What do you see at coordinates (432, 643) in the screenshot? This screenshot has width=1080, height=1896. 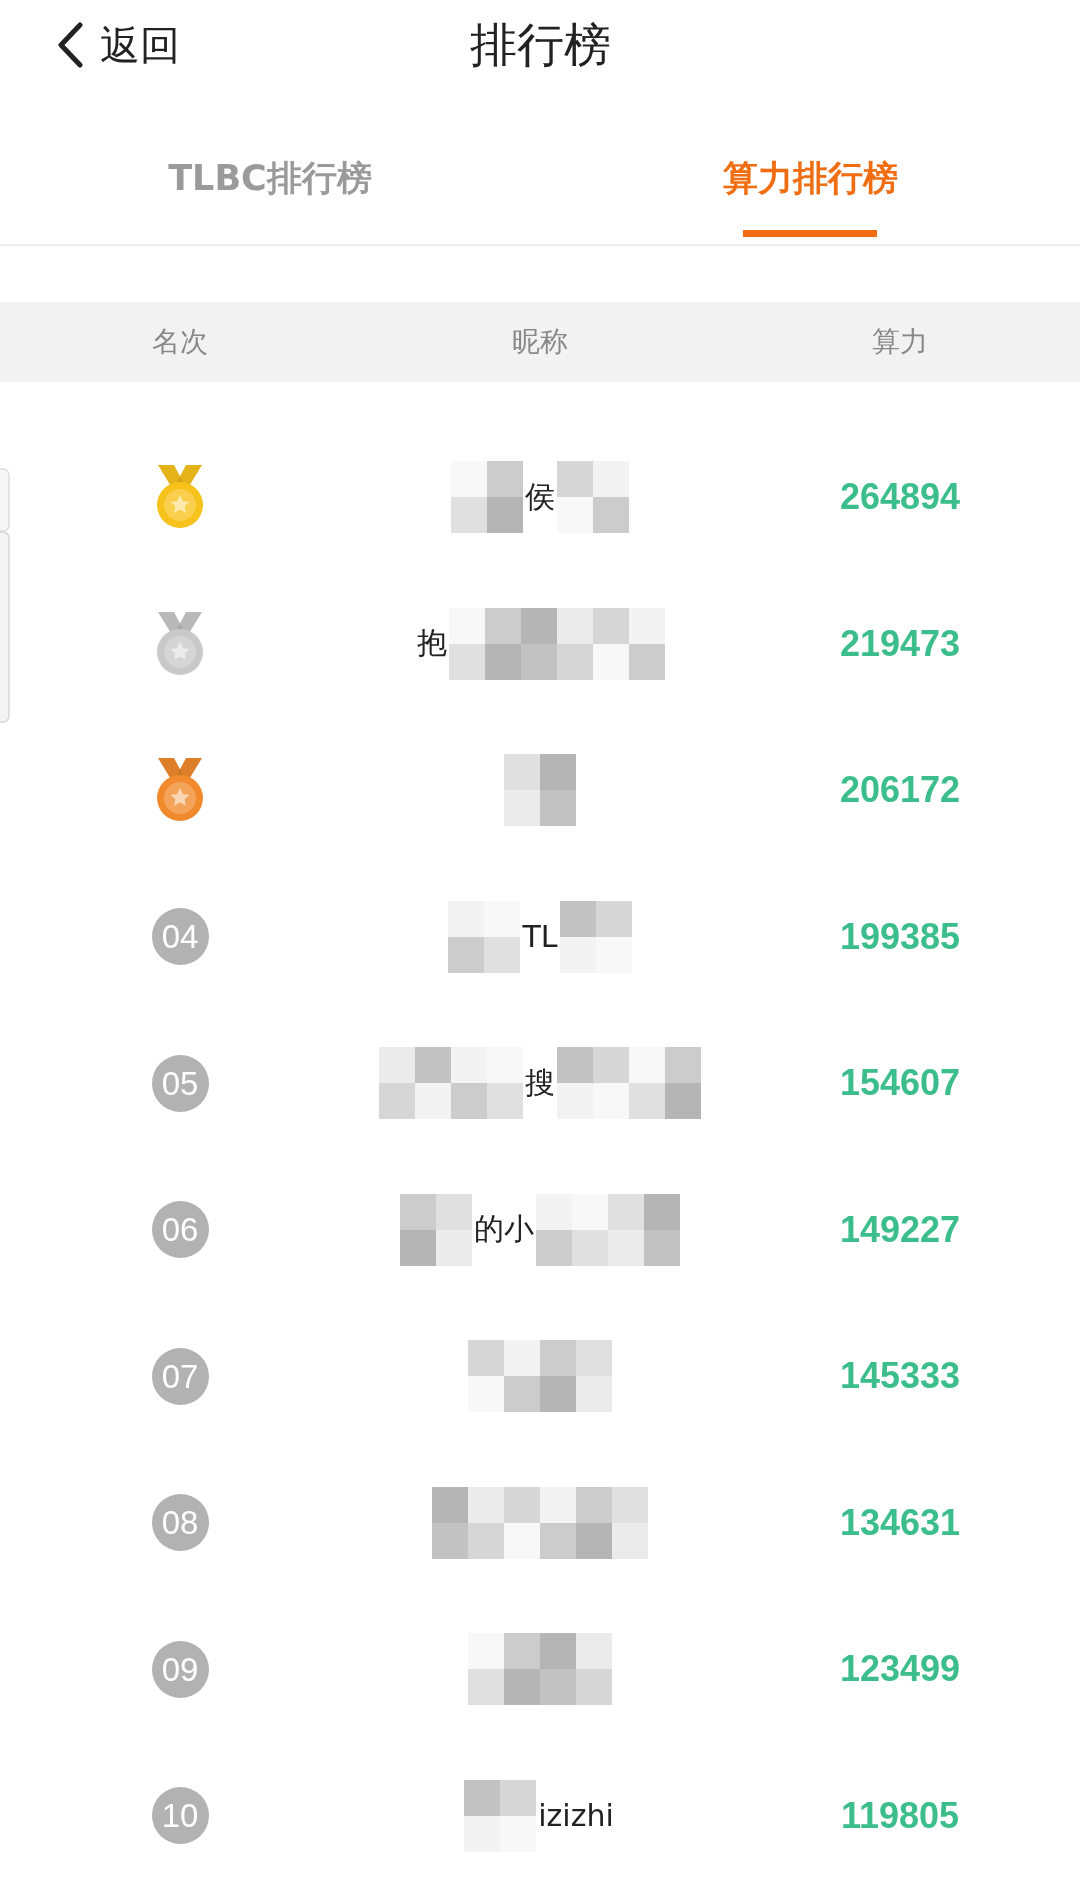 I see `nickname-text: 抱` at bounding box center [432, 643].